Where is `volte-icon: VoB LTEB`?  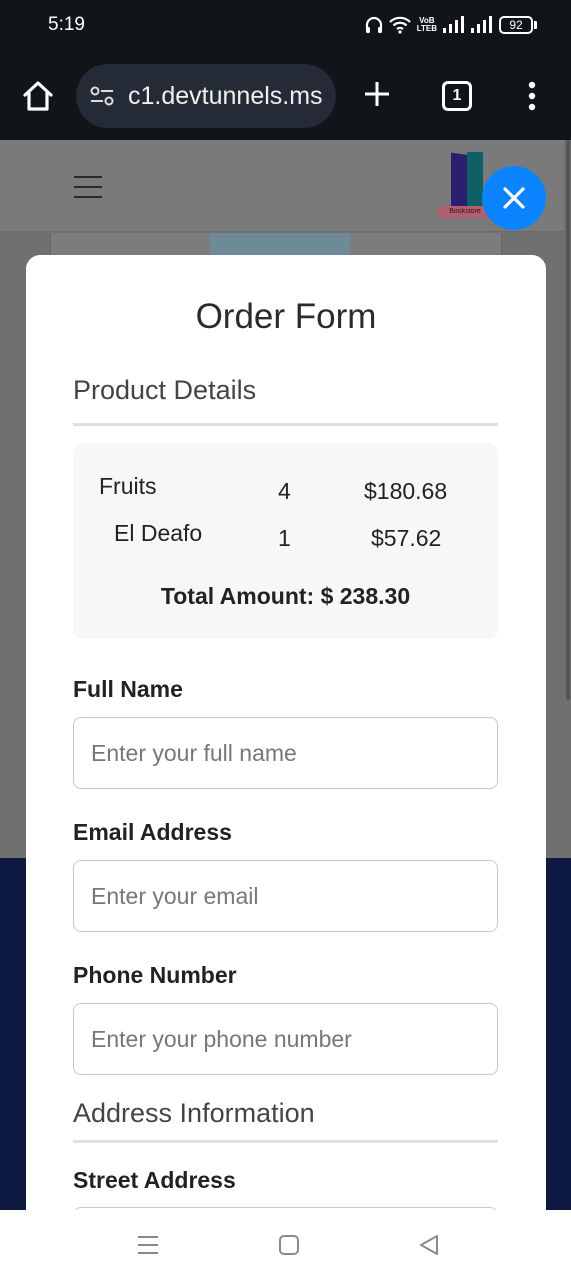 volte-icon: VoB LTEB is located at coordinates (427, 25).